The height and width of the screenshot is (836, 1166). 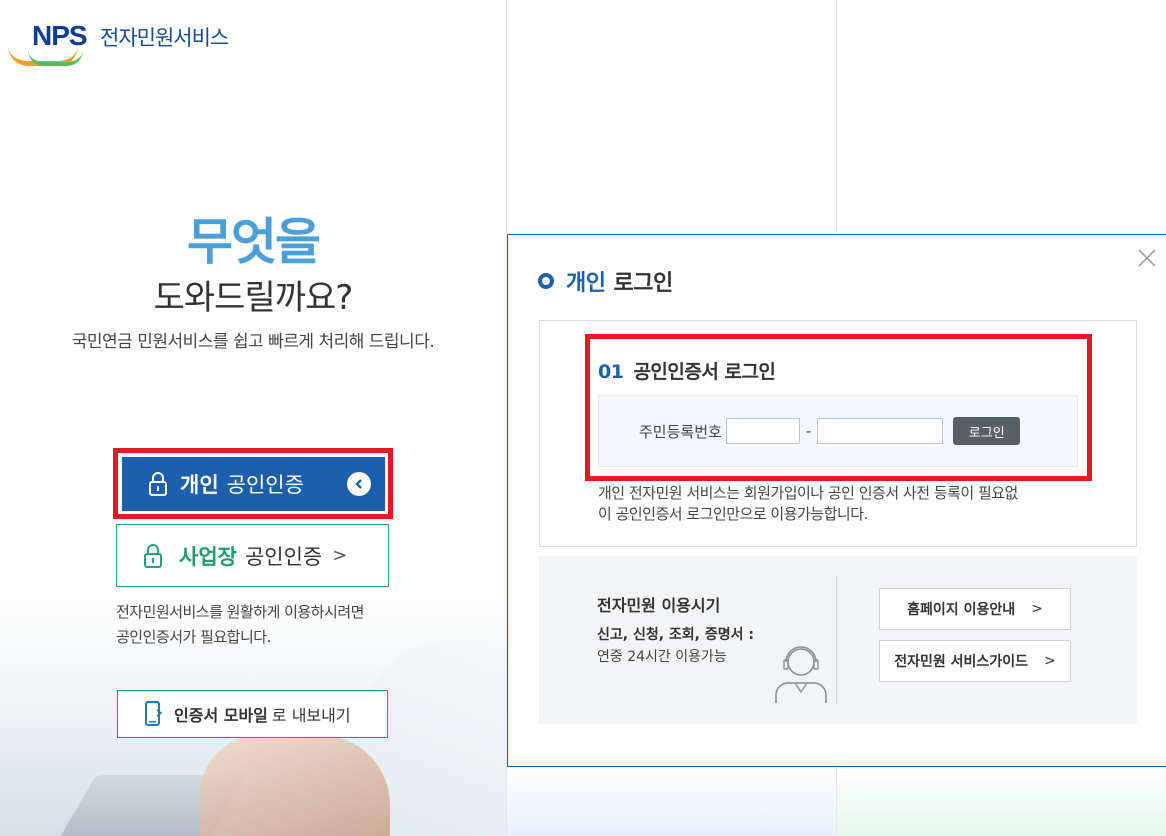 What do you see at coordinates (153, 713) in the screenshot?
I see `phone-icon` at bounding box center [153, 713].